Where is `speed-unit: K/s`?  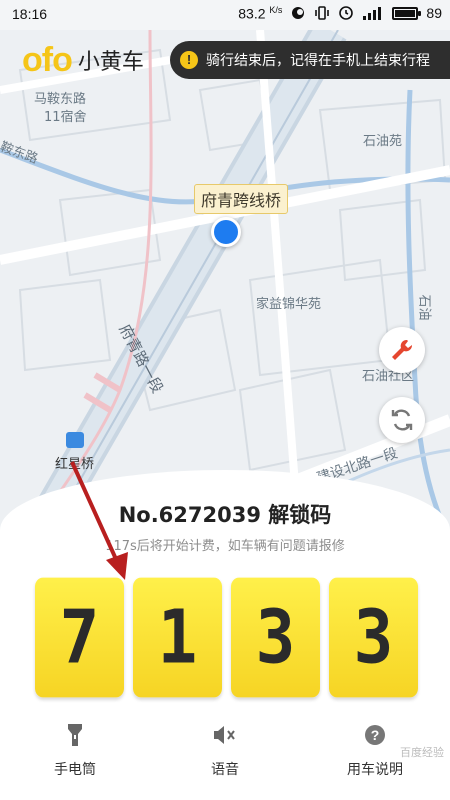 speed-unit: K/s is located at coordinates (276, 10).